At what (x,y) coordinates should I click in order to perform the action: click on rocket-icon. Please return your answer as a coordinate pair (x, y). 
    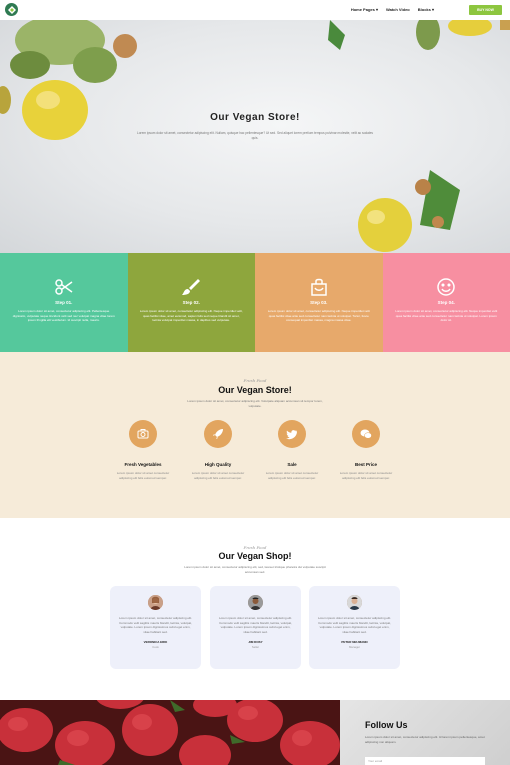
    Looking at the image, I should click on (218, 434).